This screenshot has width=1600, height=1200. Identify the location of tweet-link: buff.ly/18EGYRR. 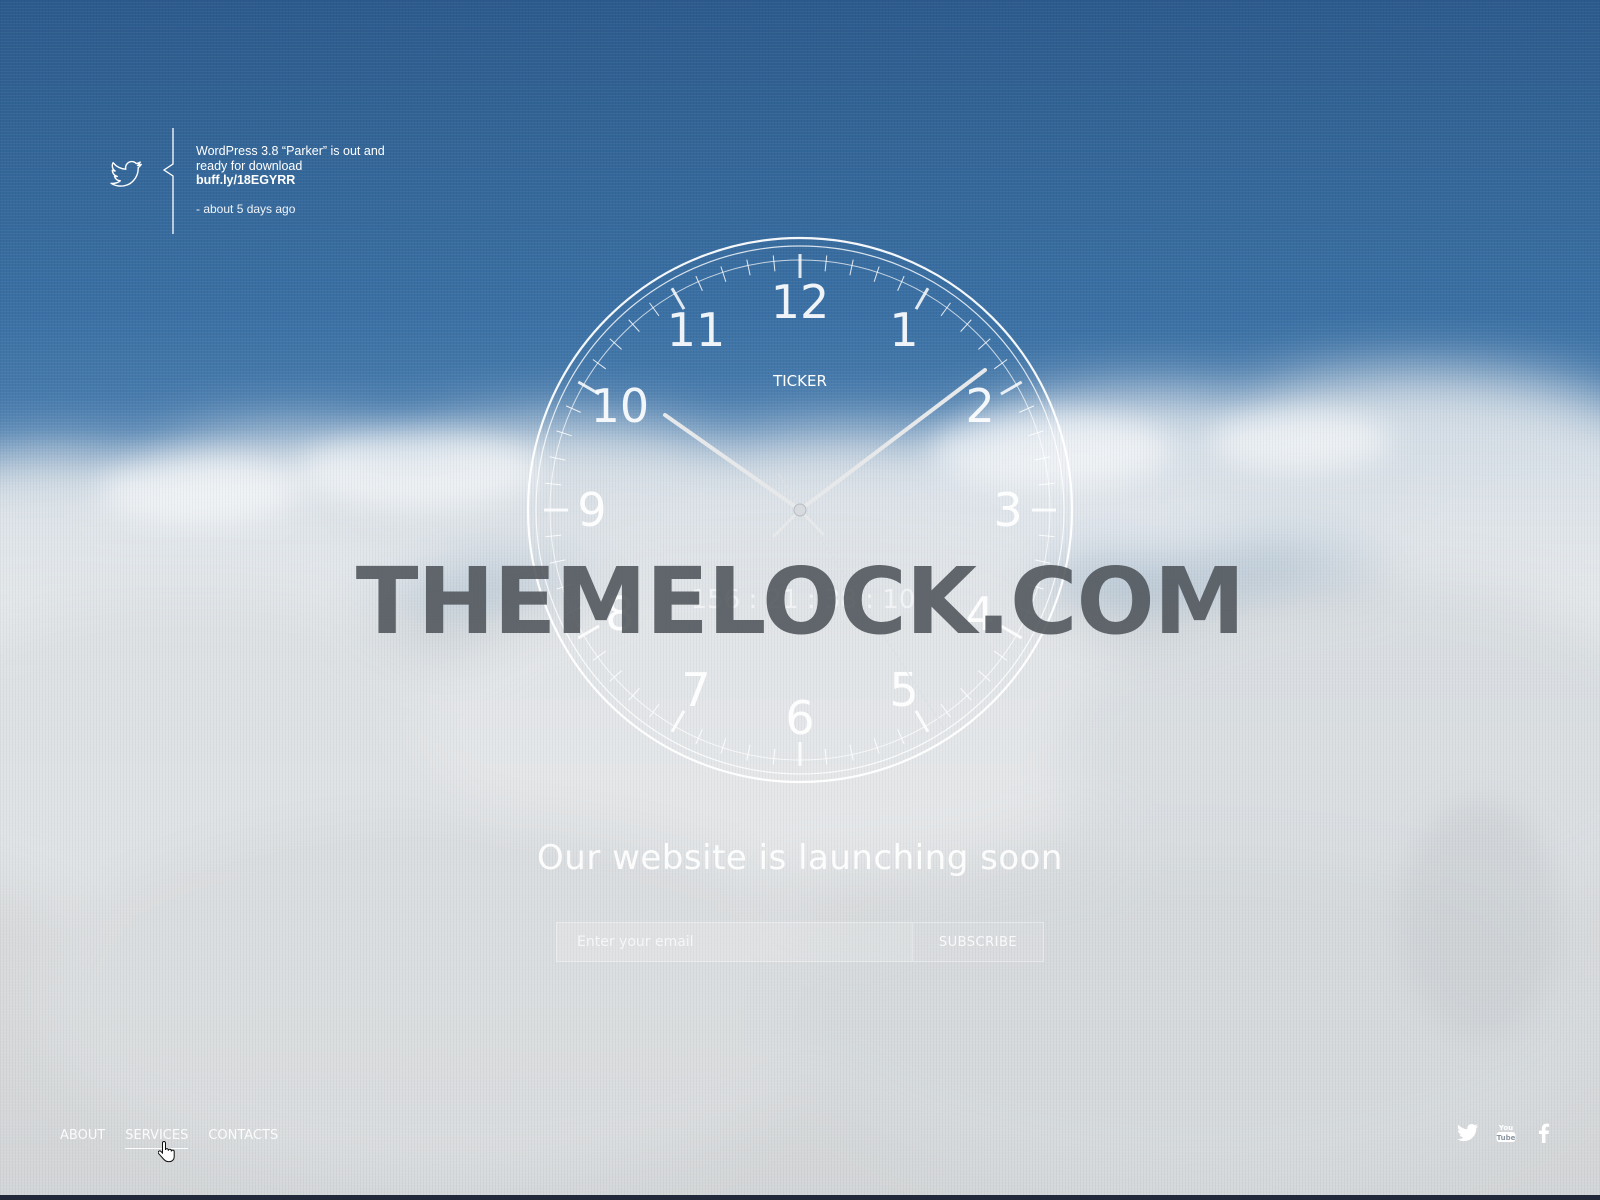
(301, 180).